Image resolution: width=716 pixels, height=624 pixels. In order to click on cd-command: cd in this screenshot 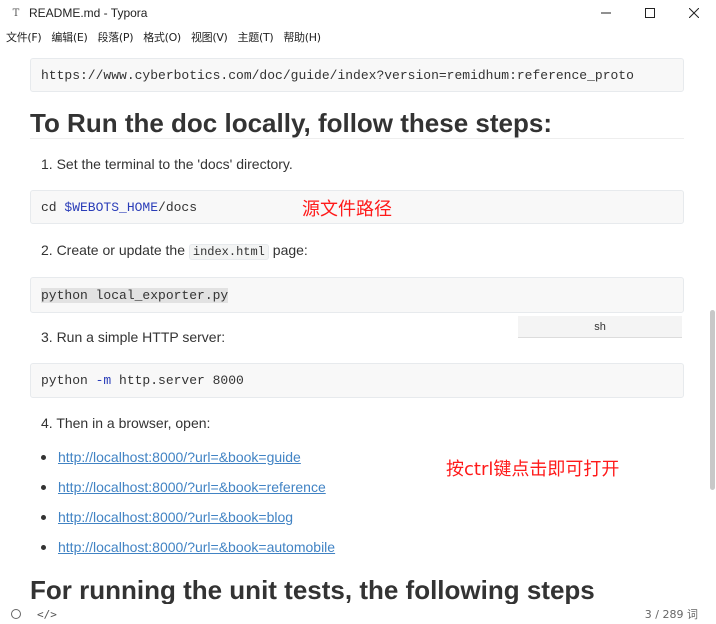, I will do `click(53, 207)`.